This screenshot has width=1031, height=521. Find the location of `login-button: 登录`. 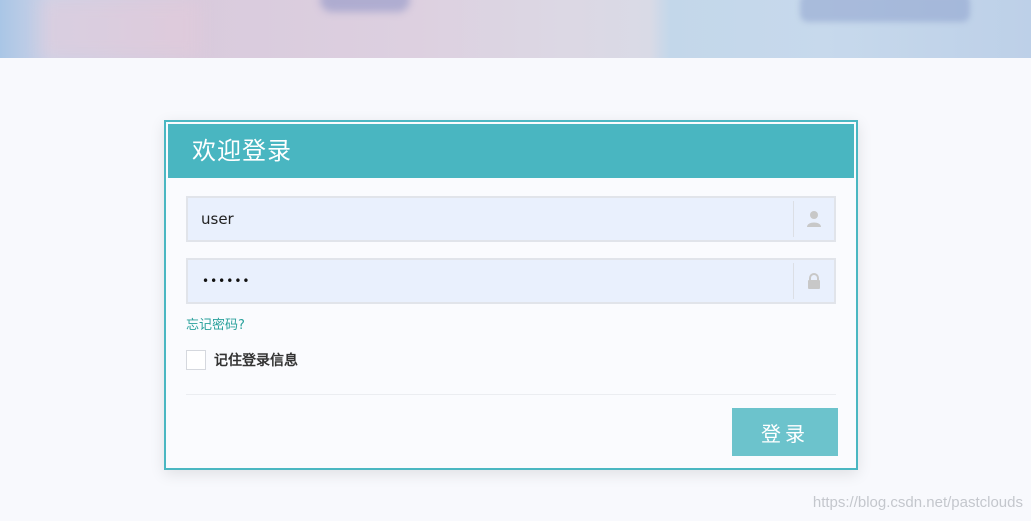

login-button: 登录 is located at coordinates (785, 432).